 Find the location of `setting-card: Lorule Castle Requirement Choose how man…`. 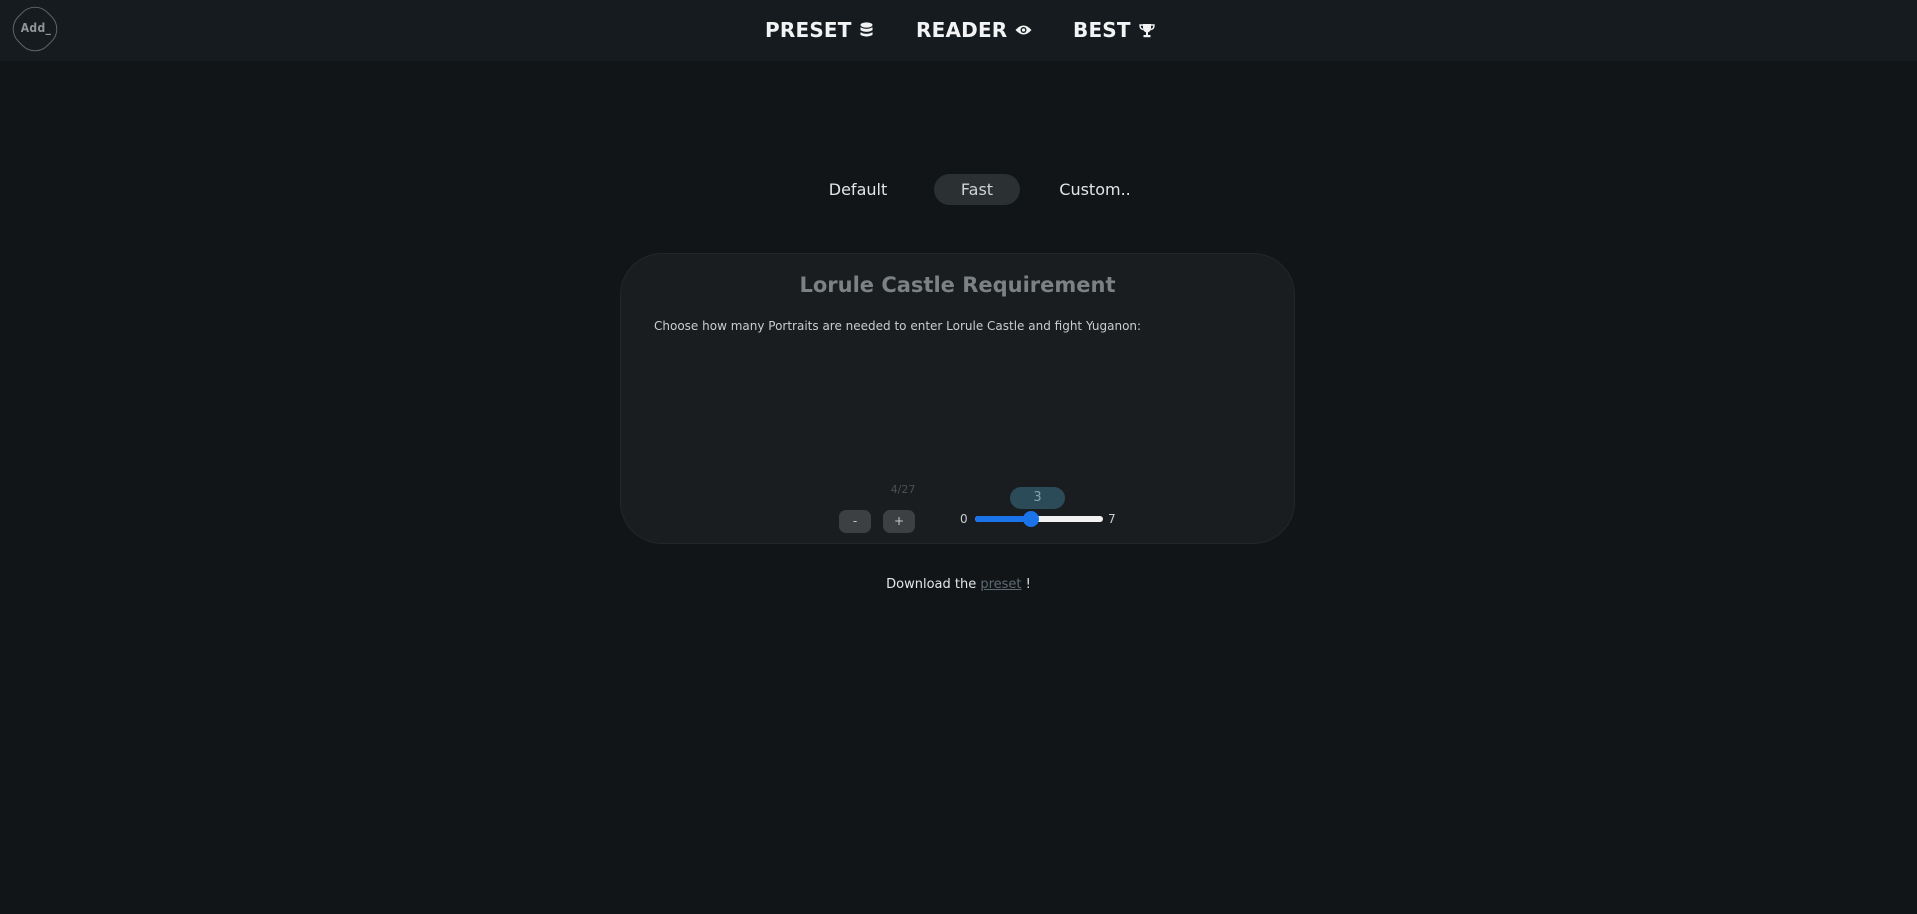

setting-card: Lorule Castle Requirement Choose how man… is located at coordinates (957, 398).